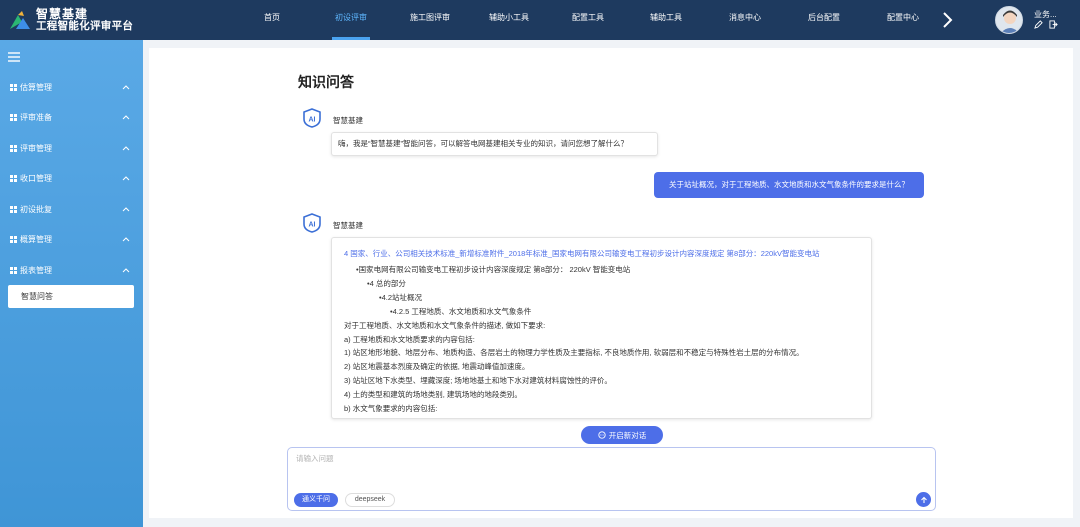 The image size is (1080, 527). I want to click on nav-home: 首页, so click(272, 20).